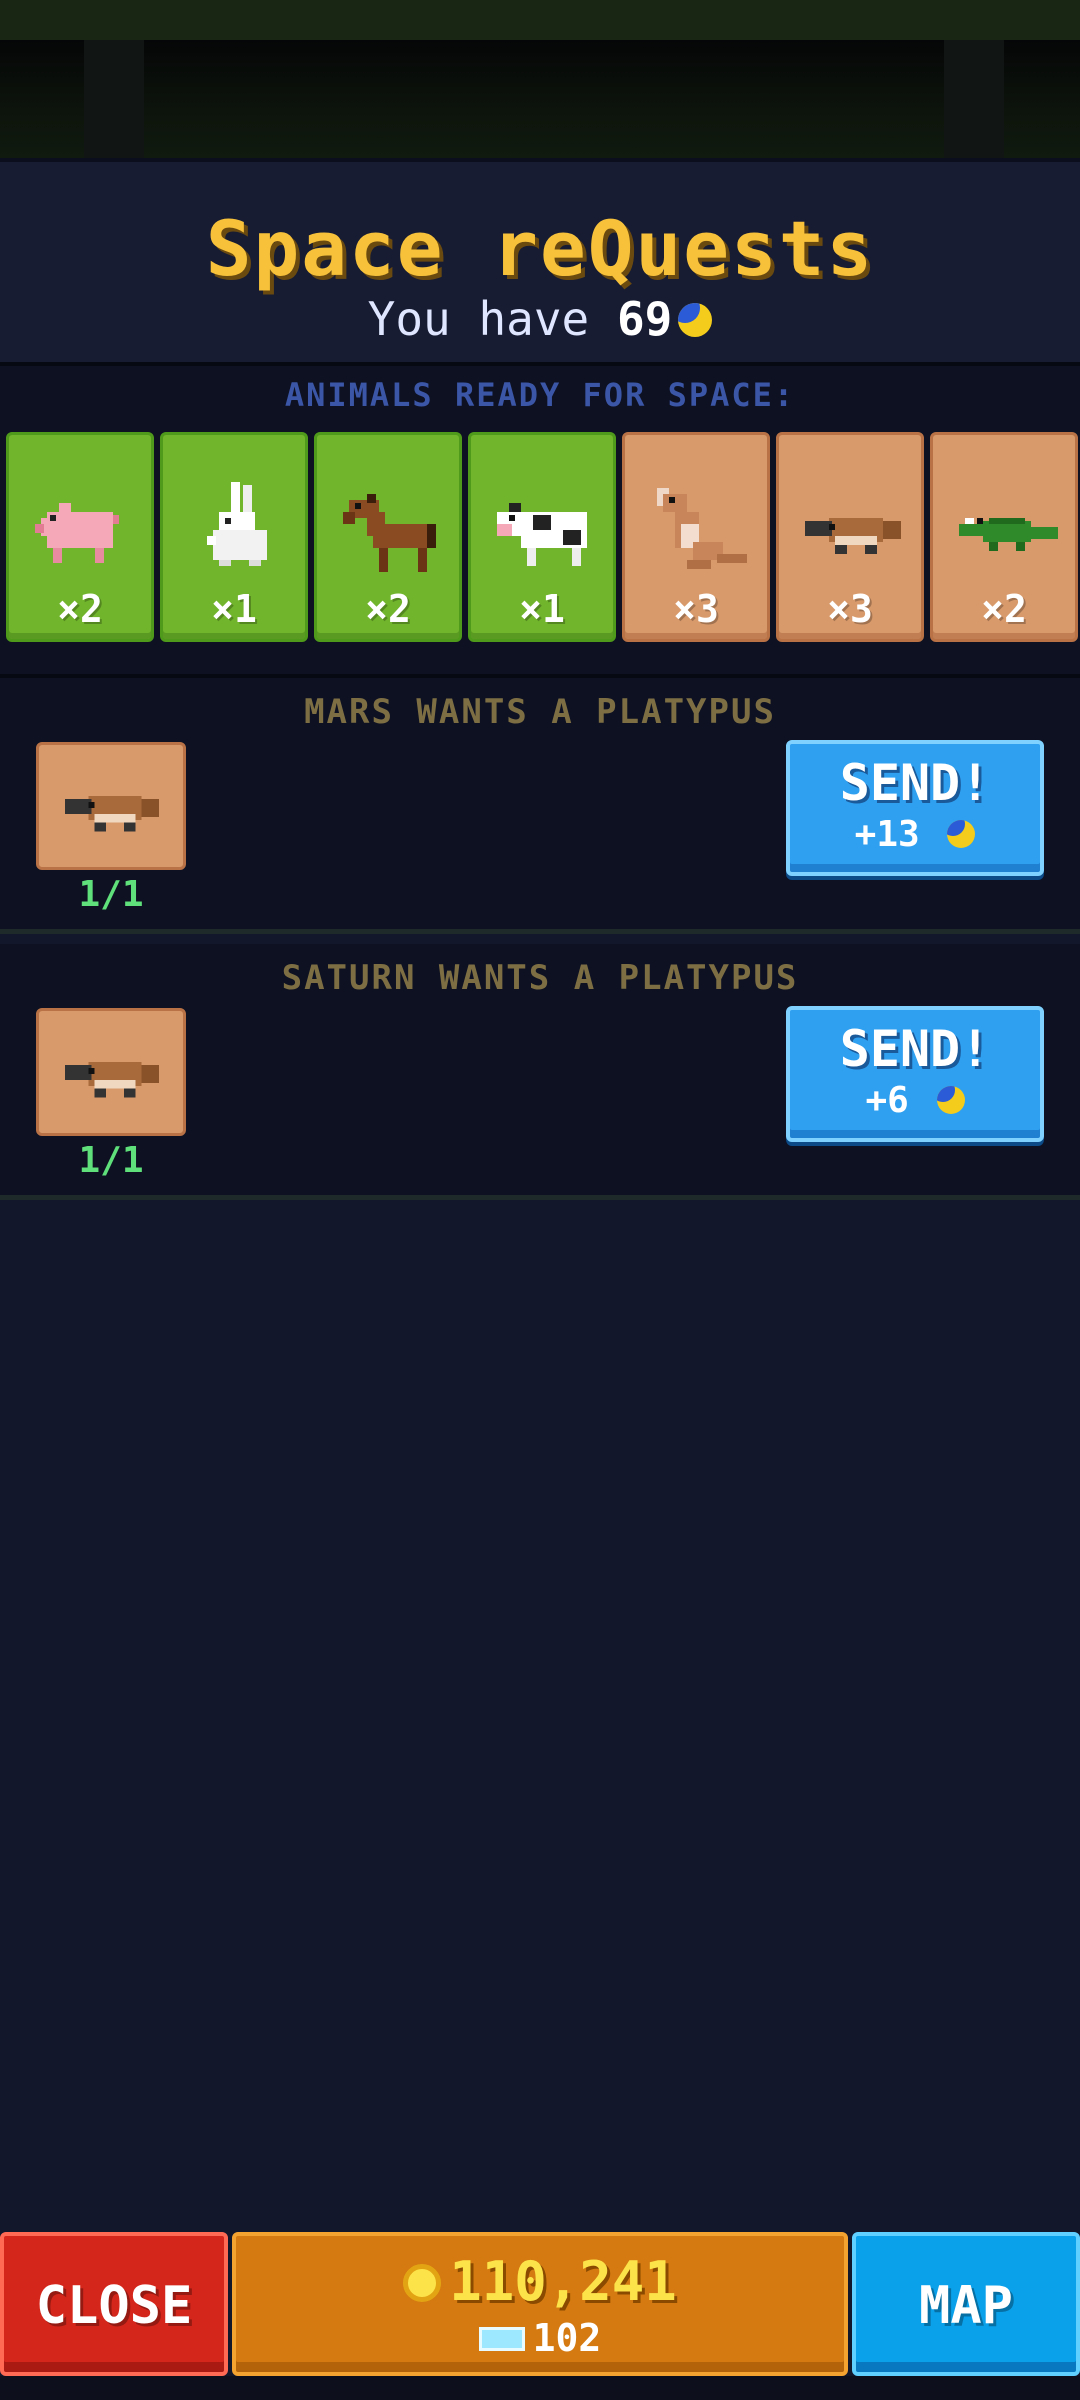  What do you see at coordinates (540, 712) in the screenshot?
I see `request-label: MARS WANTS A PLATYPUS` at bounding box center [540, 712].